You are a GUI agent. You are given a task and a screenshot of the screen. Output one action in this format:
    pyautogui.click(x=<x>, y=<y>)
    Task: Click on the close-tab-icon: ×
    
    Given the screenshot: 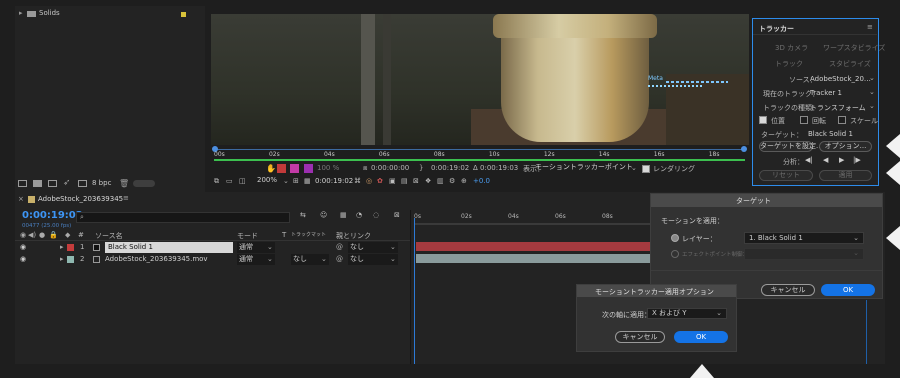 What is the action you would take?
    pyautogui.click(x=21, y=199)
    